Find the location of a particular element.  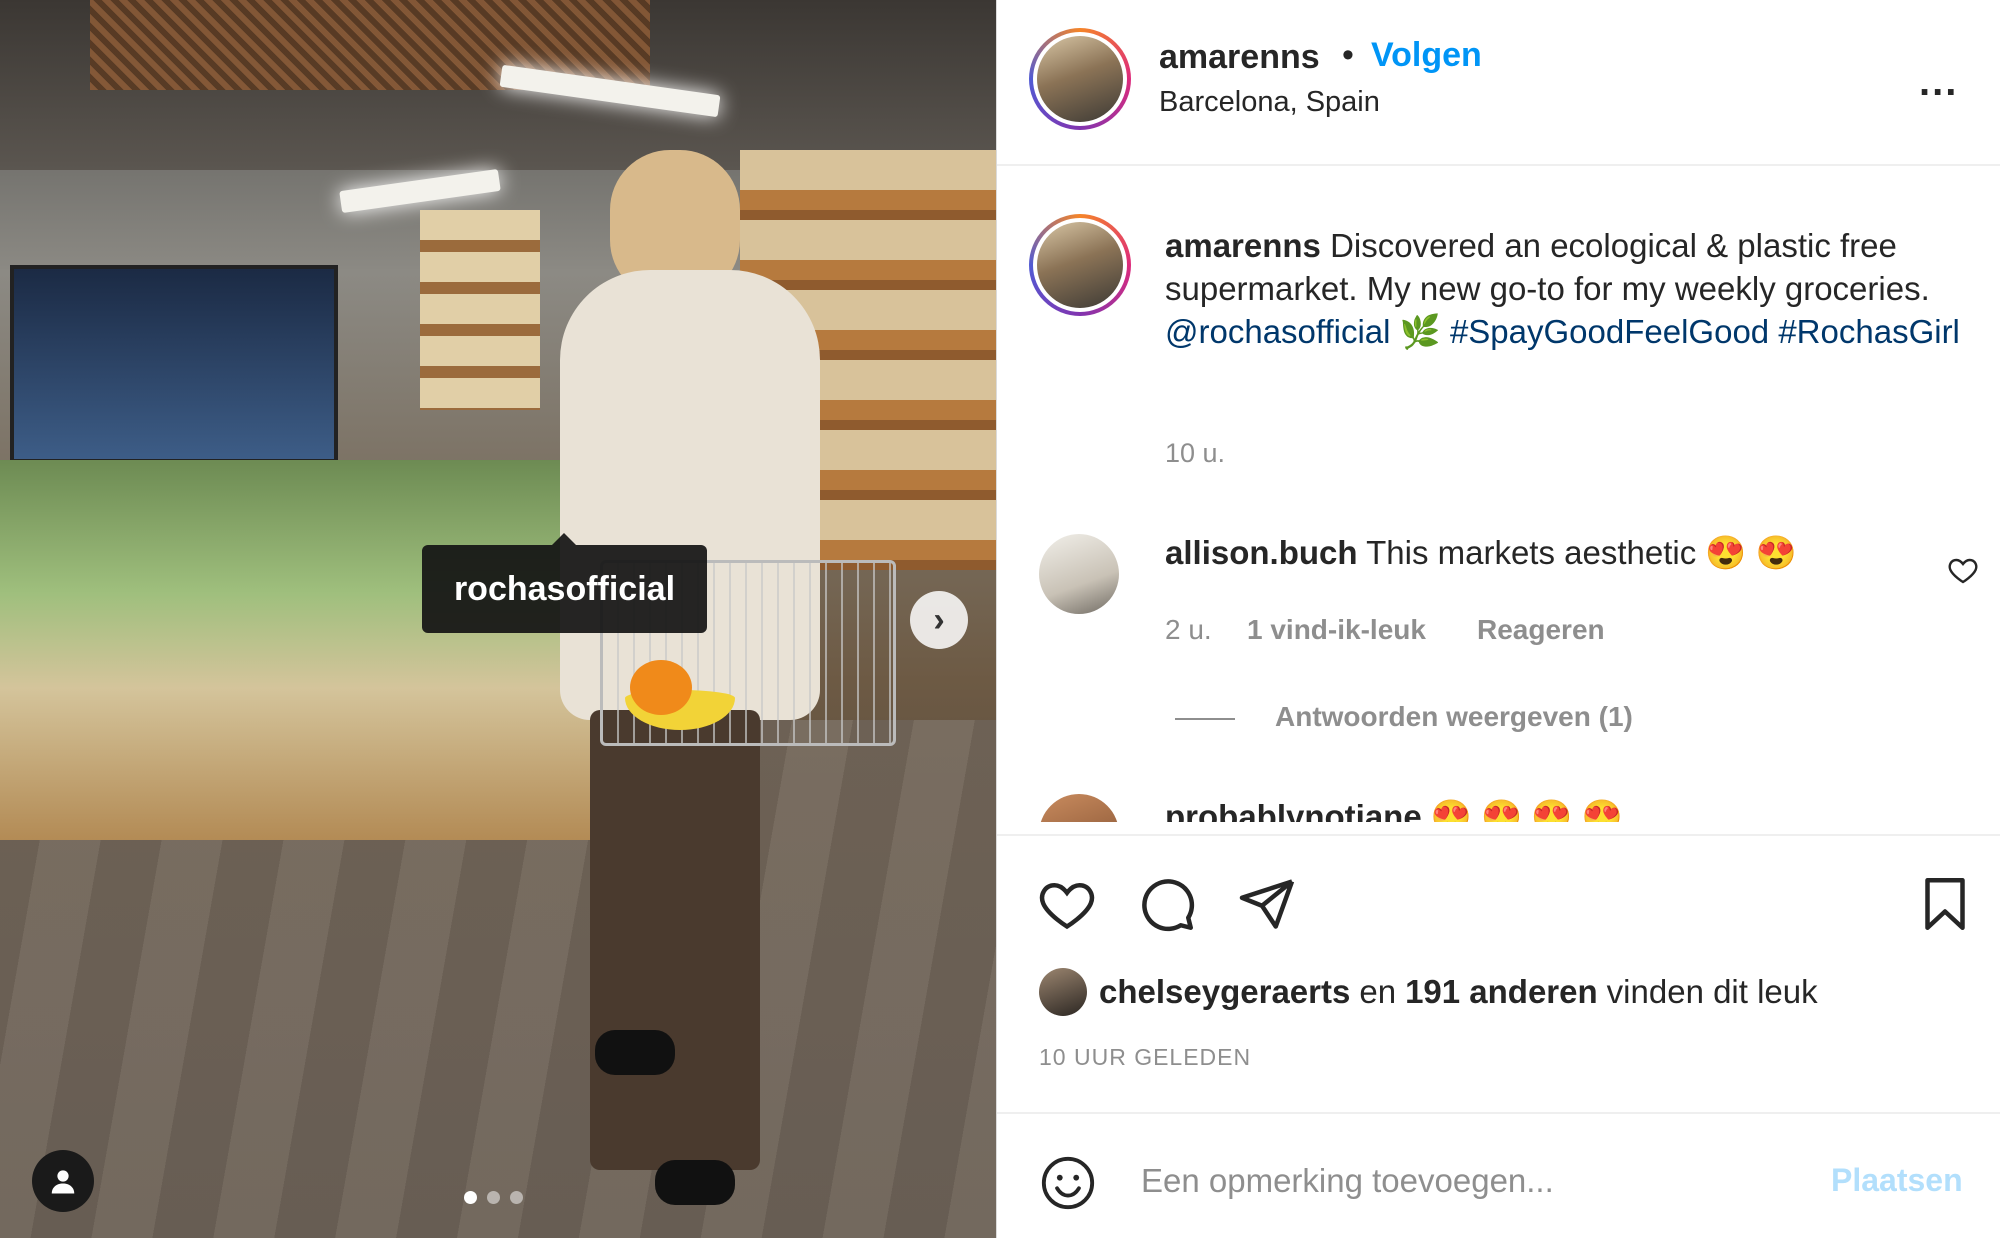

follow-button: Volgen is located at coordinates (1426, 55).